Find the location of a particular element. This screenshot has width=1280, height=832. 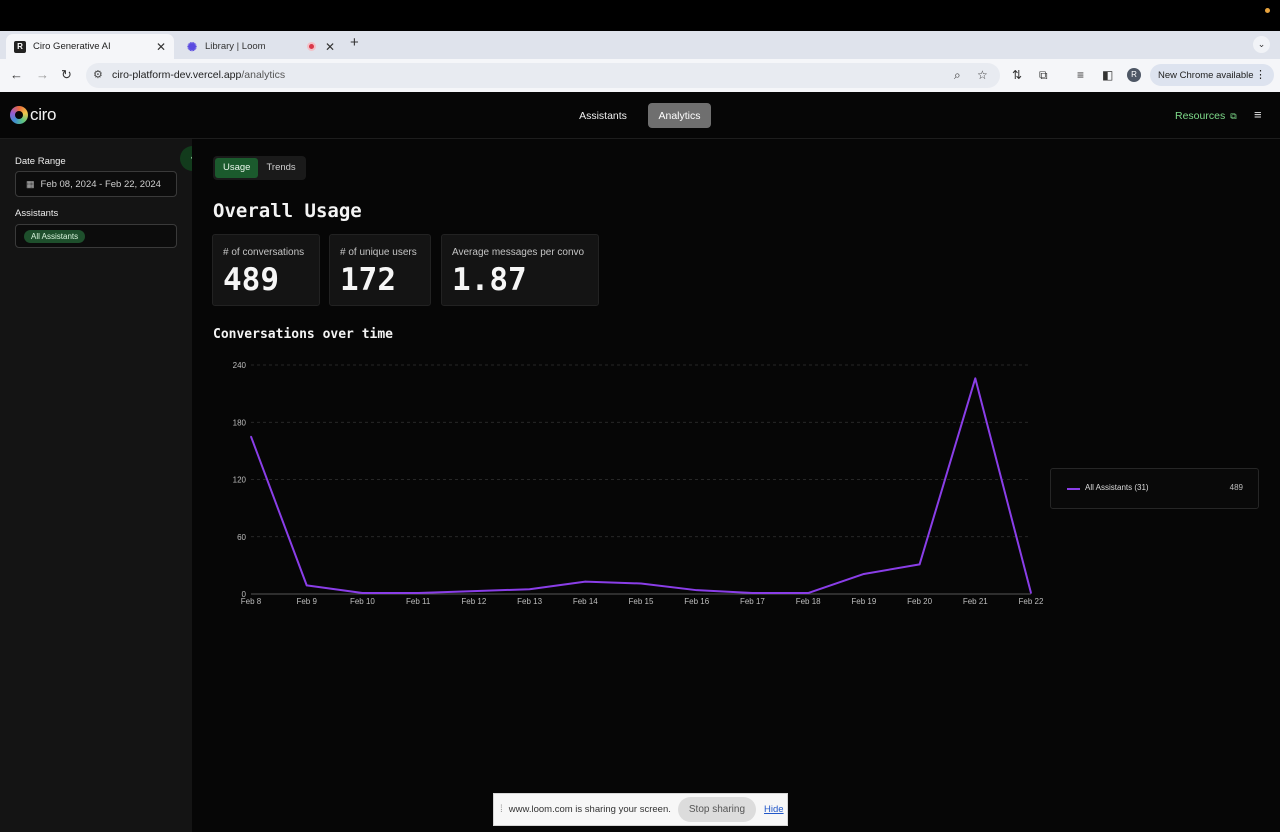

extensions-puzzle-icon: ⧉ is located at coordinates (1043, 75).